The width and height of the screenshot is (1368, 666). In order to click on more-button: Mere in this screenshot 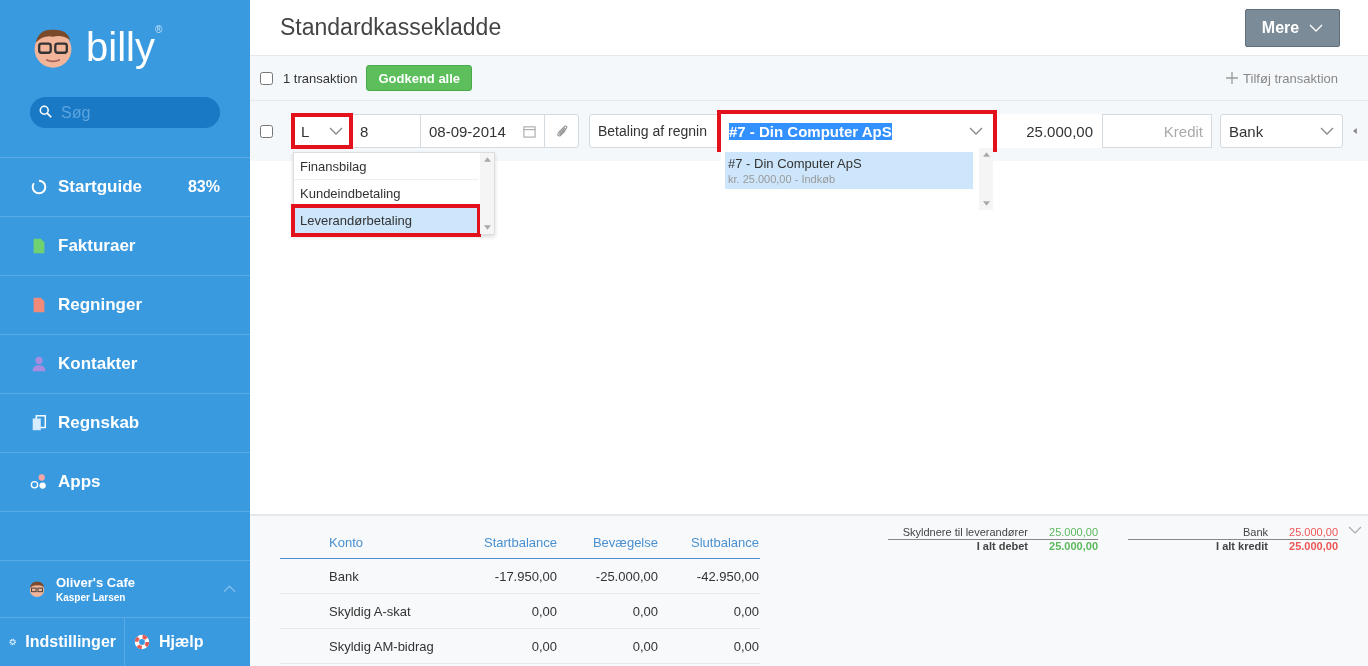, I will do `click(1292, 27)`.